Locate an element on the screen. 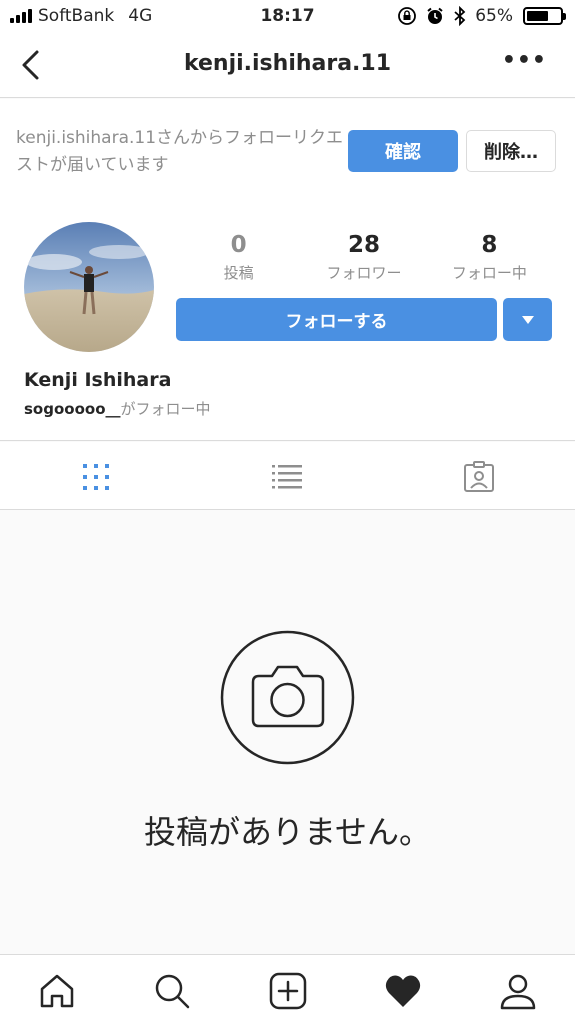 The height and width of the screenshot is (1024, 575). heart-icon is located at coordinates (403, 991).